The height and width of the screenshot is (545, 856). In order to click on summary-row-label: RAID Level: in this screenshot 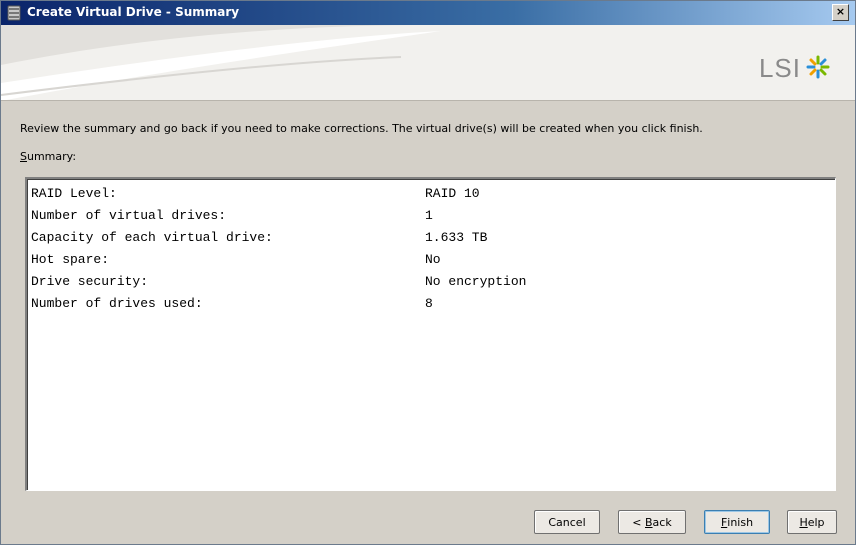, I will do `click(74, 193)`.